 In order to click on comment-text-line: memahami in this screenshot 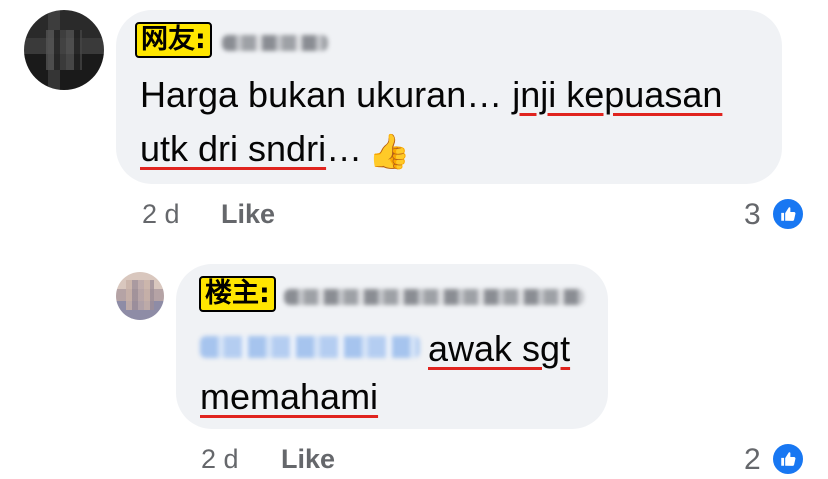, I will do `click(289, 397)`.